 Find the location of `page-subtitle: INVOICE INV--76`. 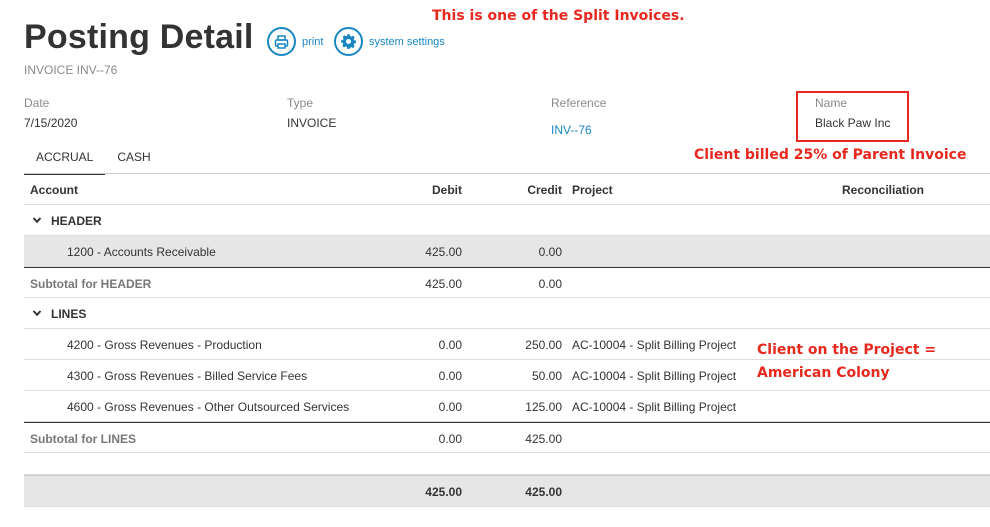

page-subtitle: INVOICE INV--76 is located at coordinates (71, 70).